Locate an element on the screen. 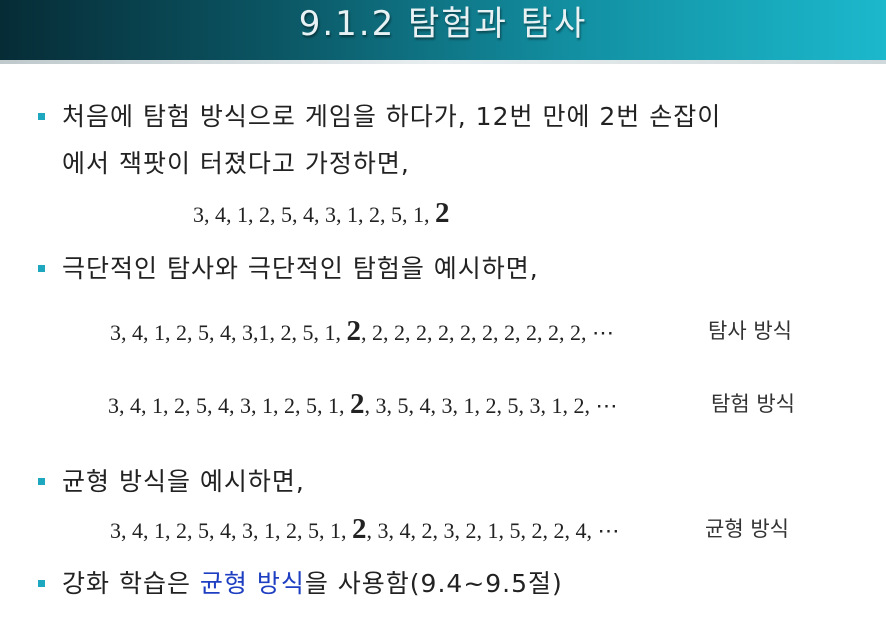 Image resolution: width=886 pixels, height=620 pixels. bullet-4-text: 강화 학습은 균형 방식을 사용함(9.4~9.5절) is located at coordinates (312, 584).